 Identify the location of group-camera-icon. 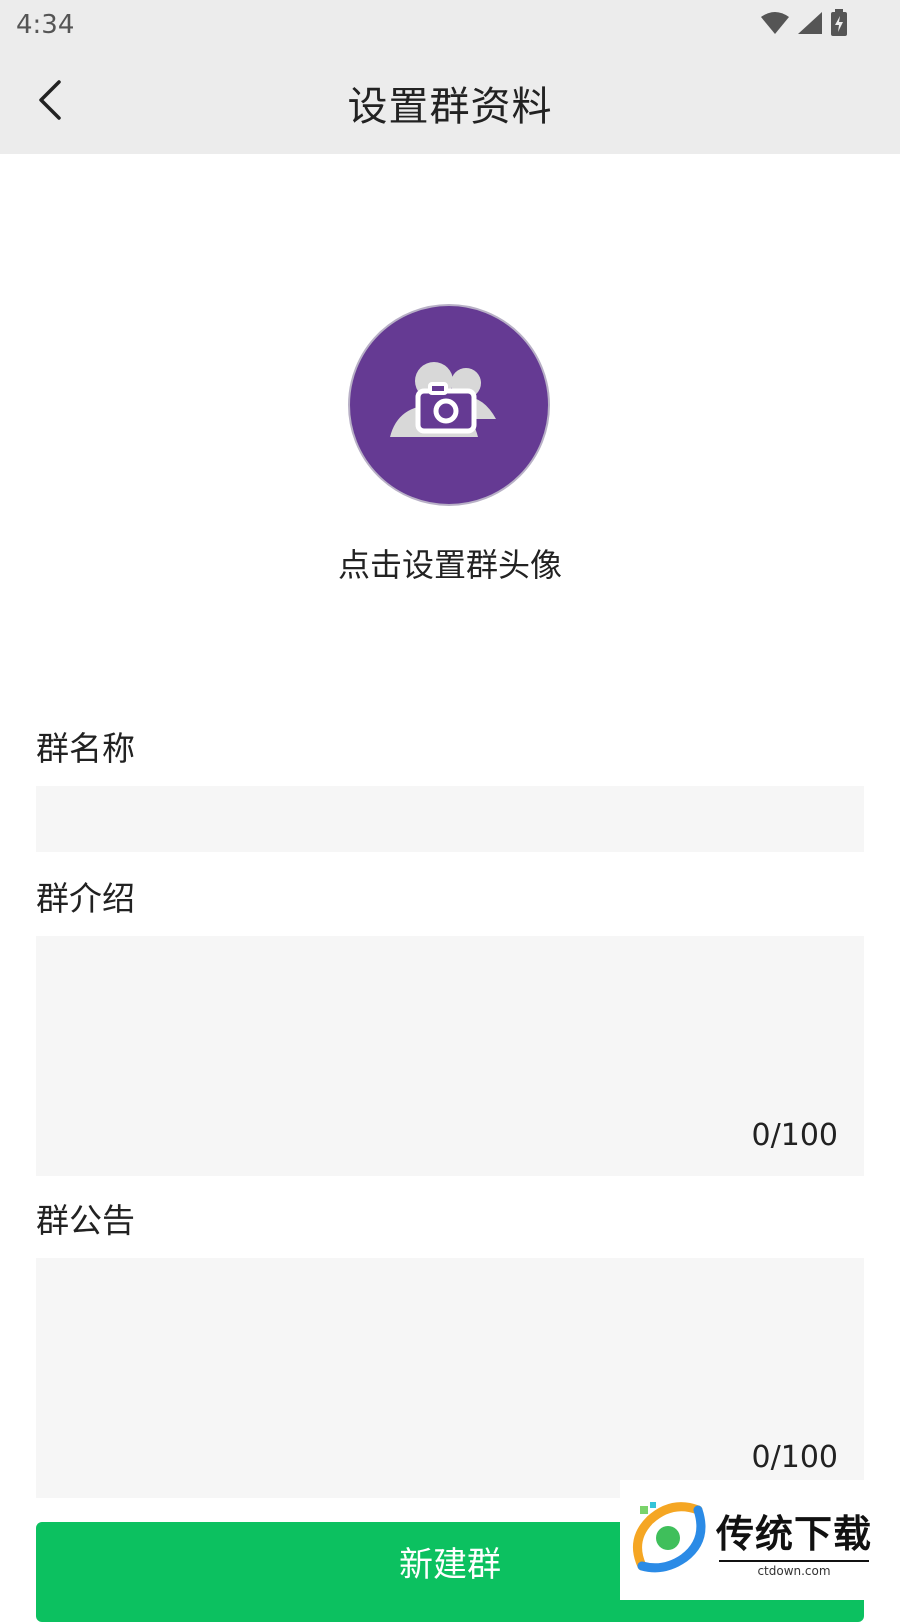
(449, 405).